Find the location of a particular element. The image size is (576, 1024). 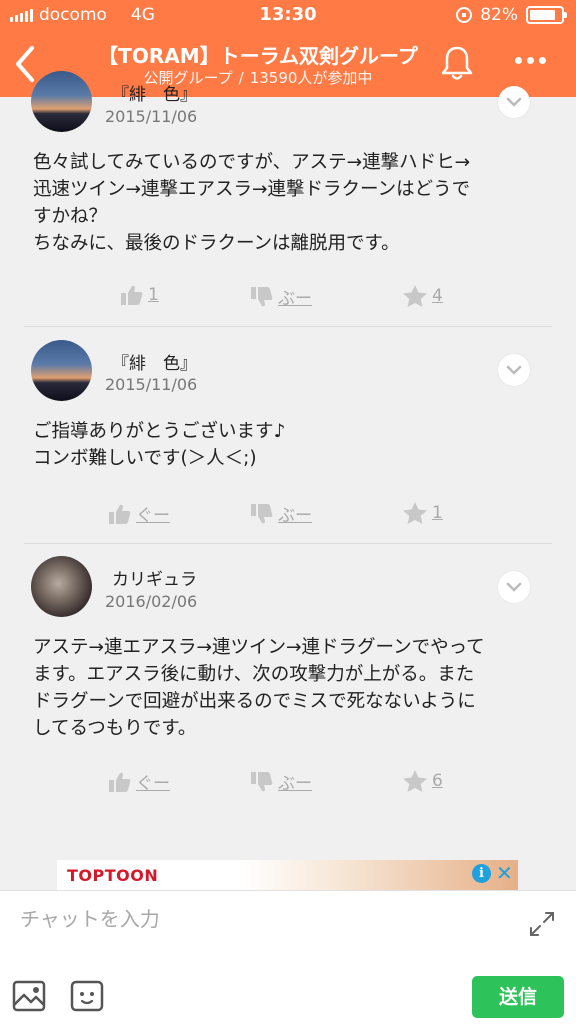

image-button is located at coordinates (29, 996).